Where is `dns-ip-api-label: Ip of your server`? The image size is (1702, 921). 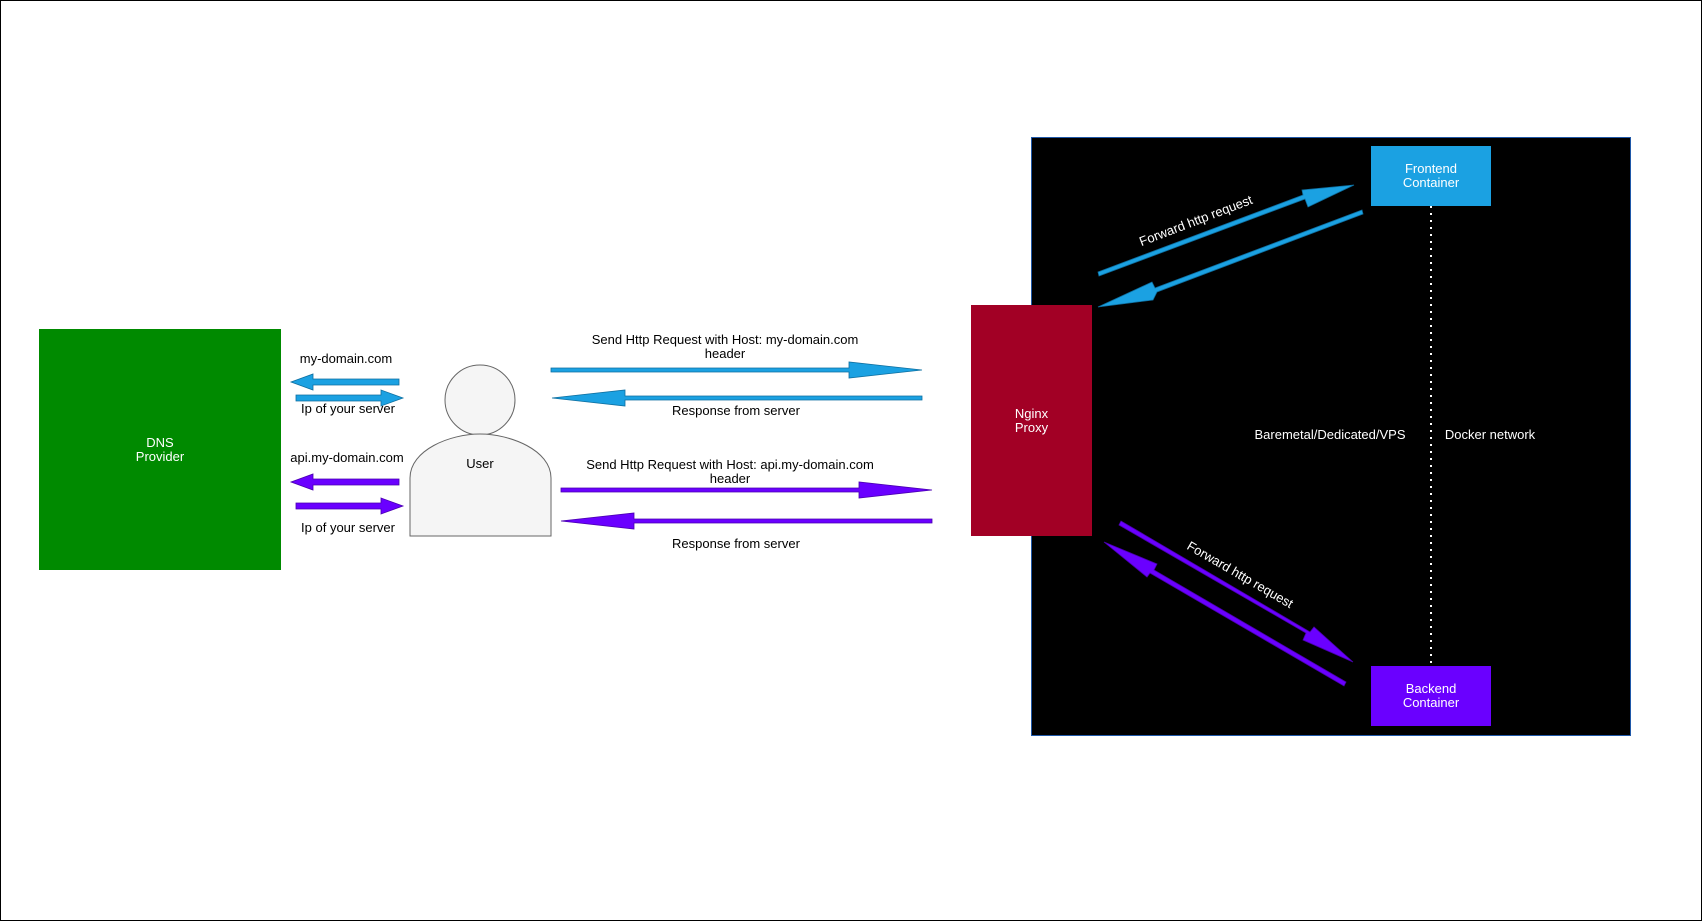
dns-ip-api-label: Ip of your server is located at coordinates (348, 527).